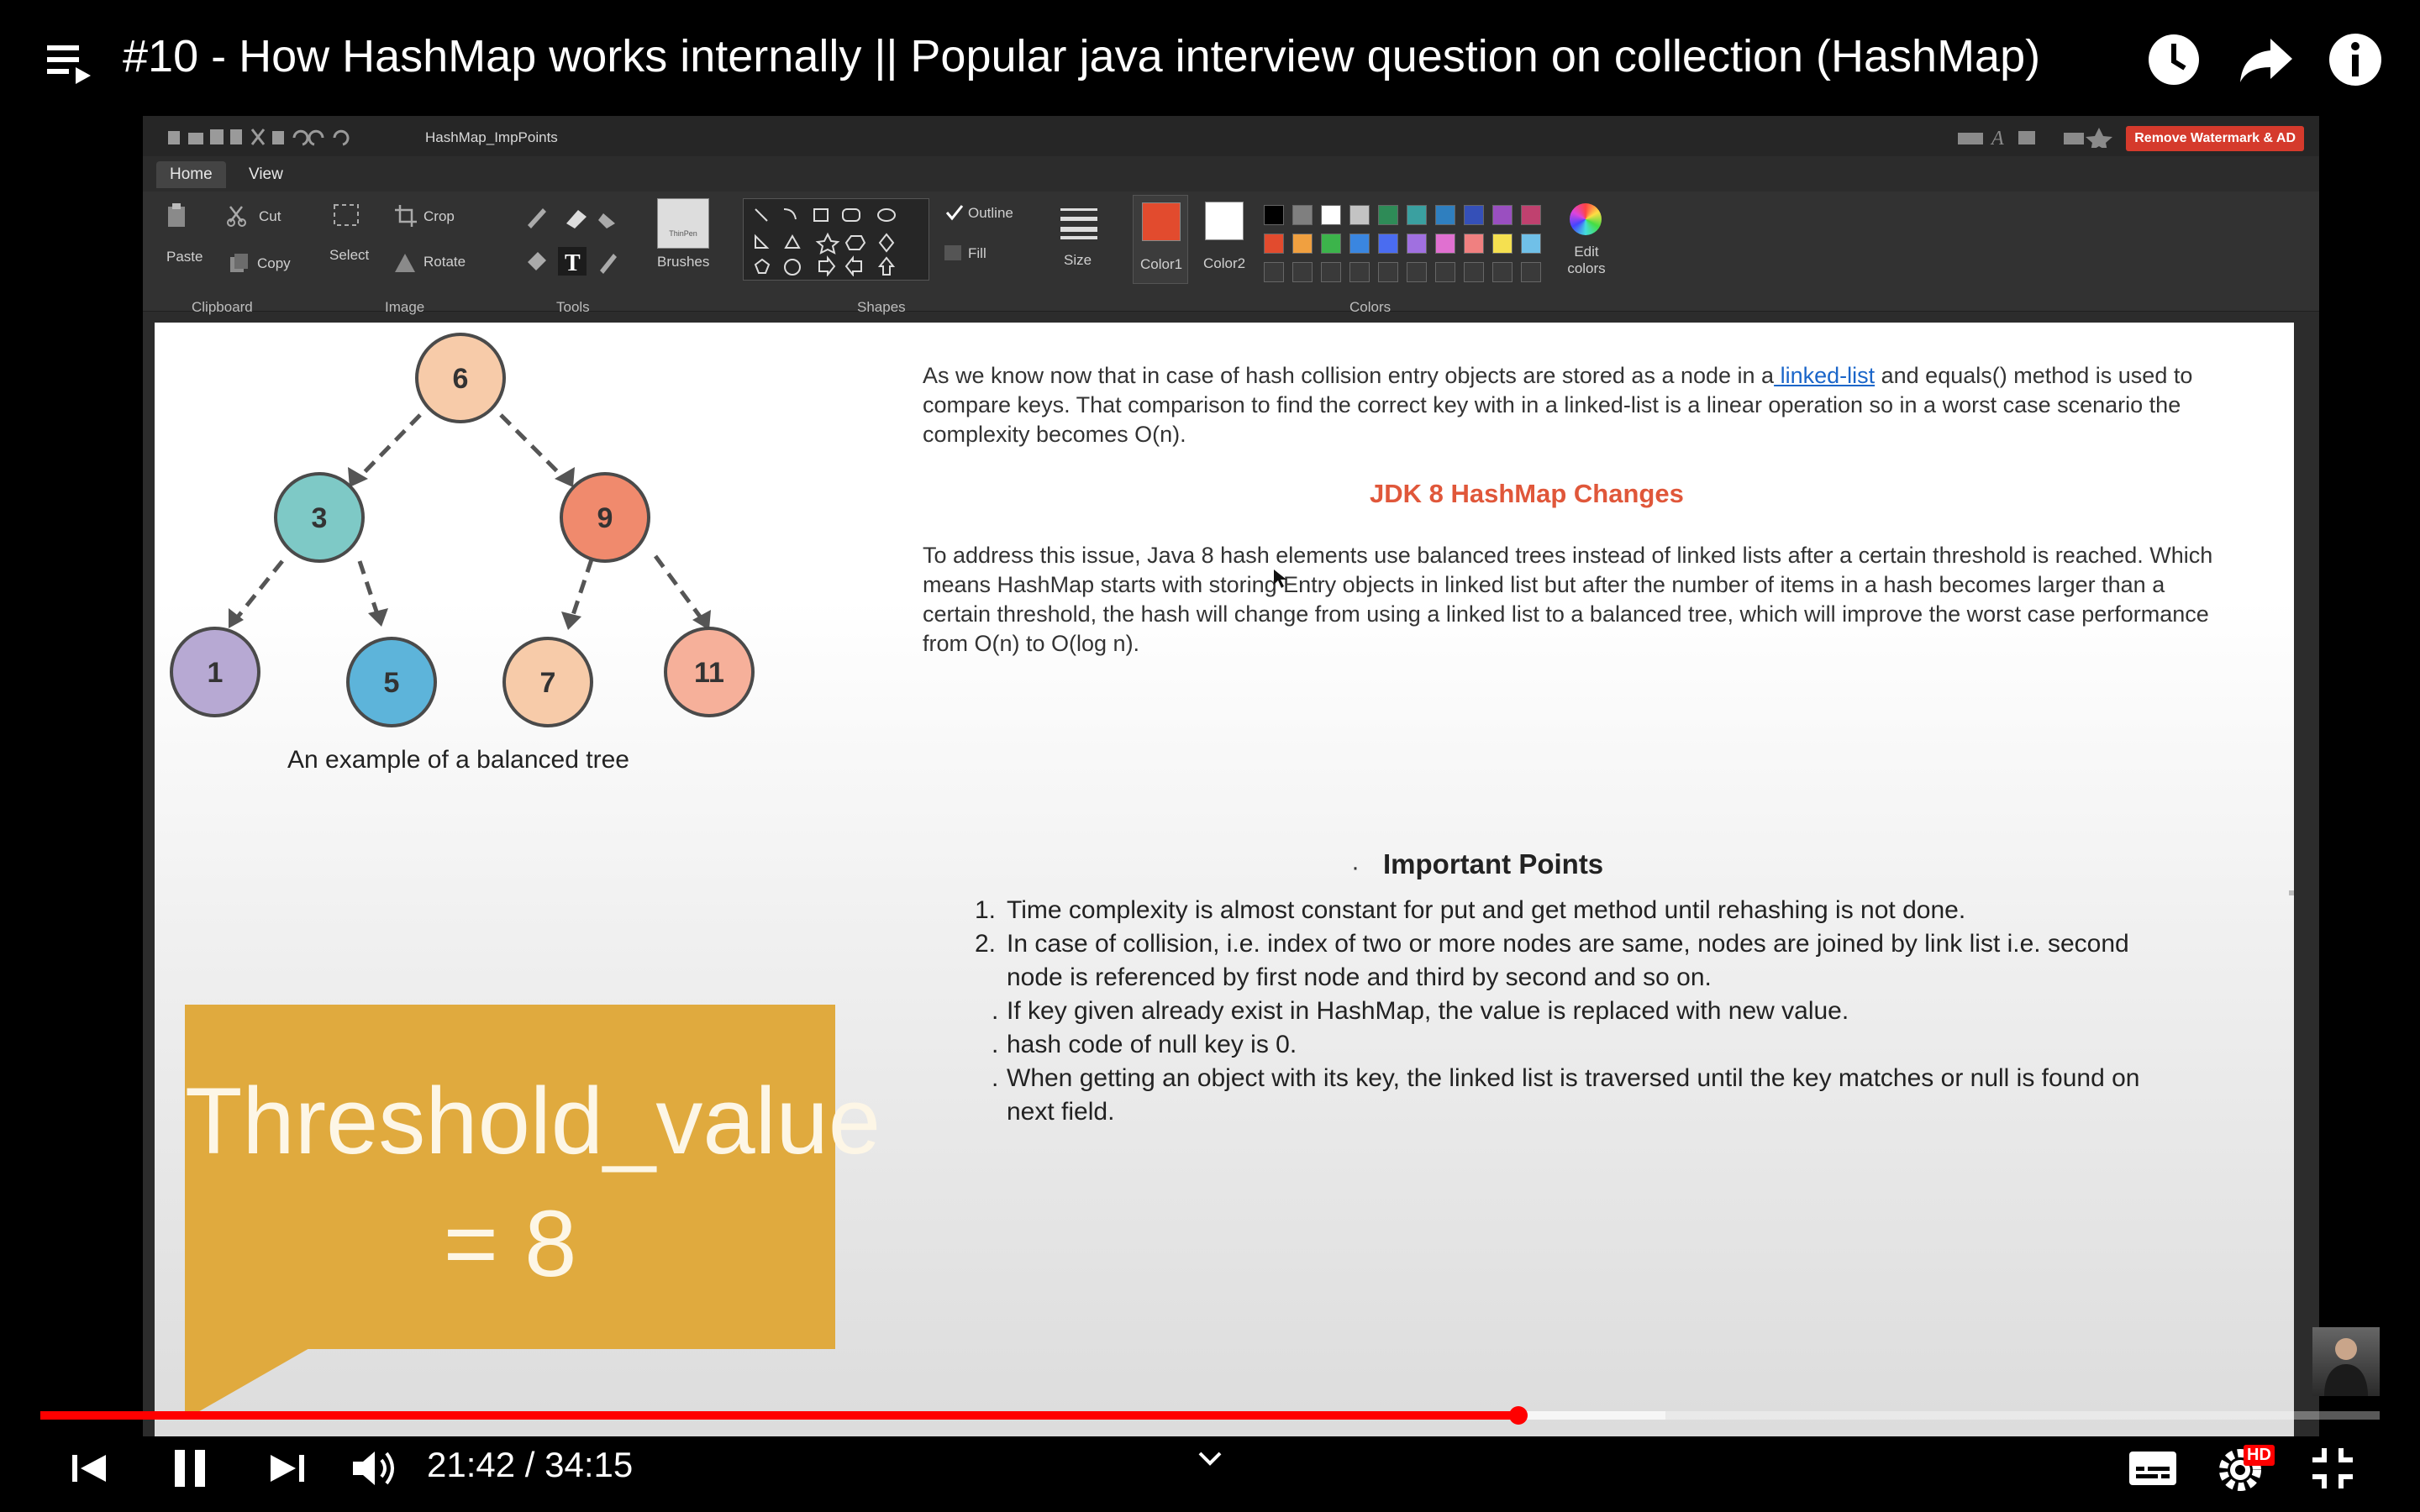 The image size is (2420, 1512). I want to click on color1-label: Color1, so click(1162, 264).